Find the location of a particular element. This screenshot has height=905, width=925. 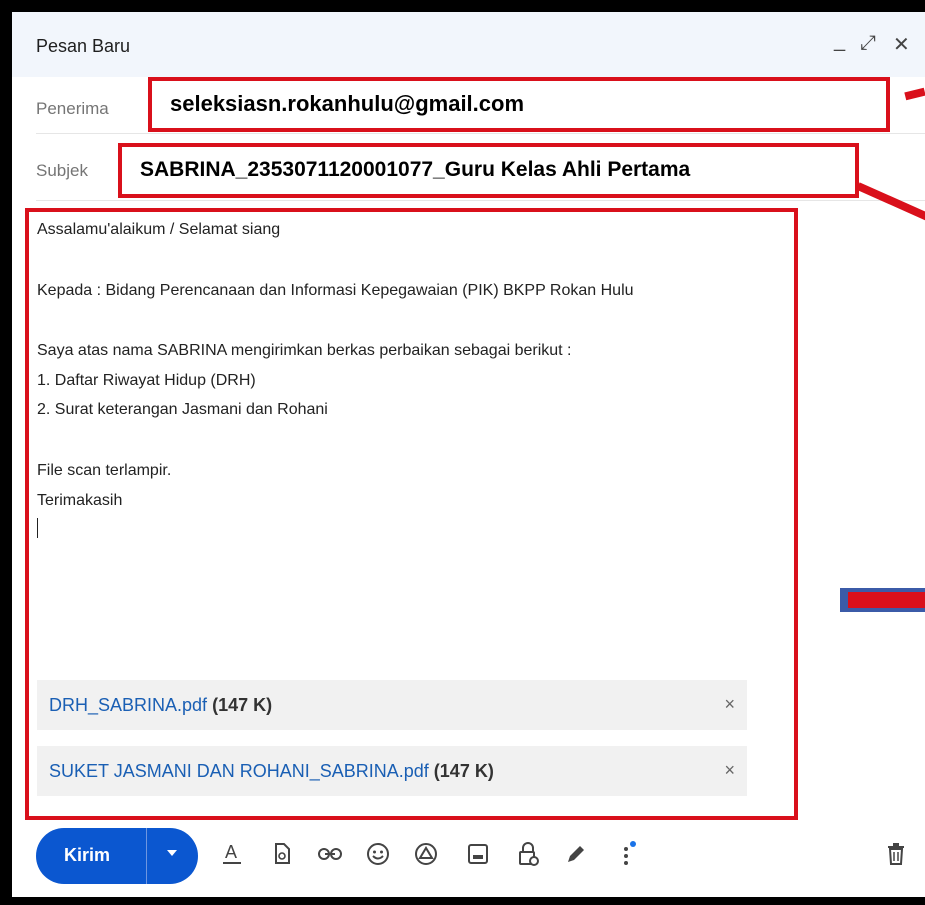

attachment-name: SUKET JASMANI DAN ROHANI_SABRINA.pdf is located at coordinates (239, 771).